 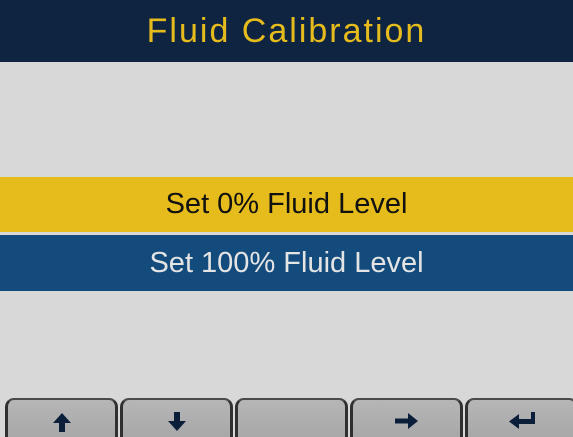 I want to click on softkey-bar, so click(x=286, y=417).